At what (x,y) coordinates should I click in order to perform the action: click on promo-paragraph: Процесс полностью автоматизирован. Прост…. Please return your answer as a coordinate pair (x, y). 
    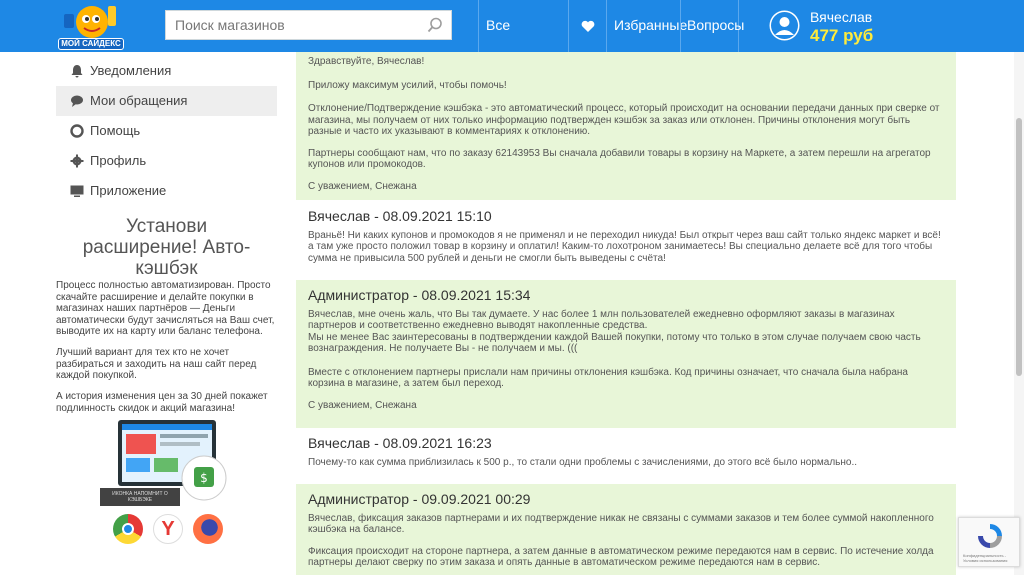
    Looking at the image, I should click on (165, 308).